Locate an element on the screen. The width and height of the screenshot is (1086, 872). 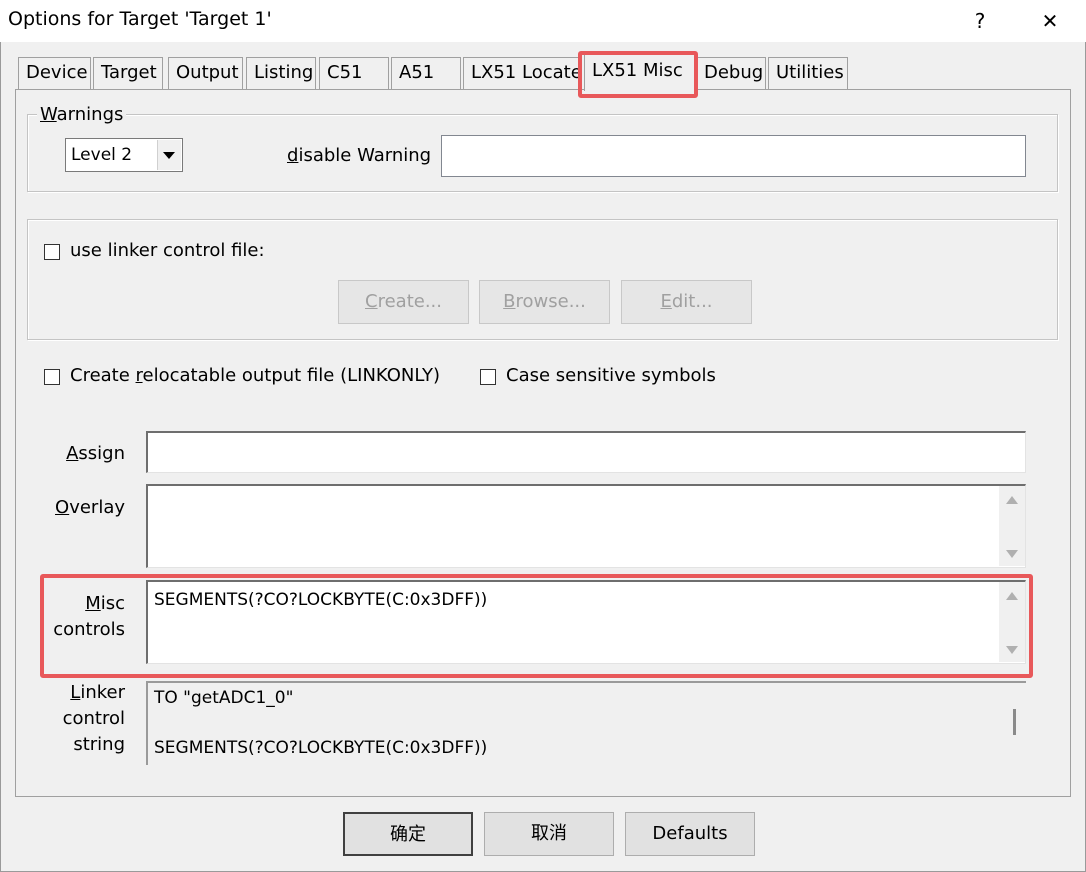
tab-device: Device is located at coordinates (54, 73).